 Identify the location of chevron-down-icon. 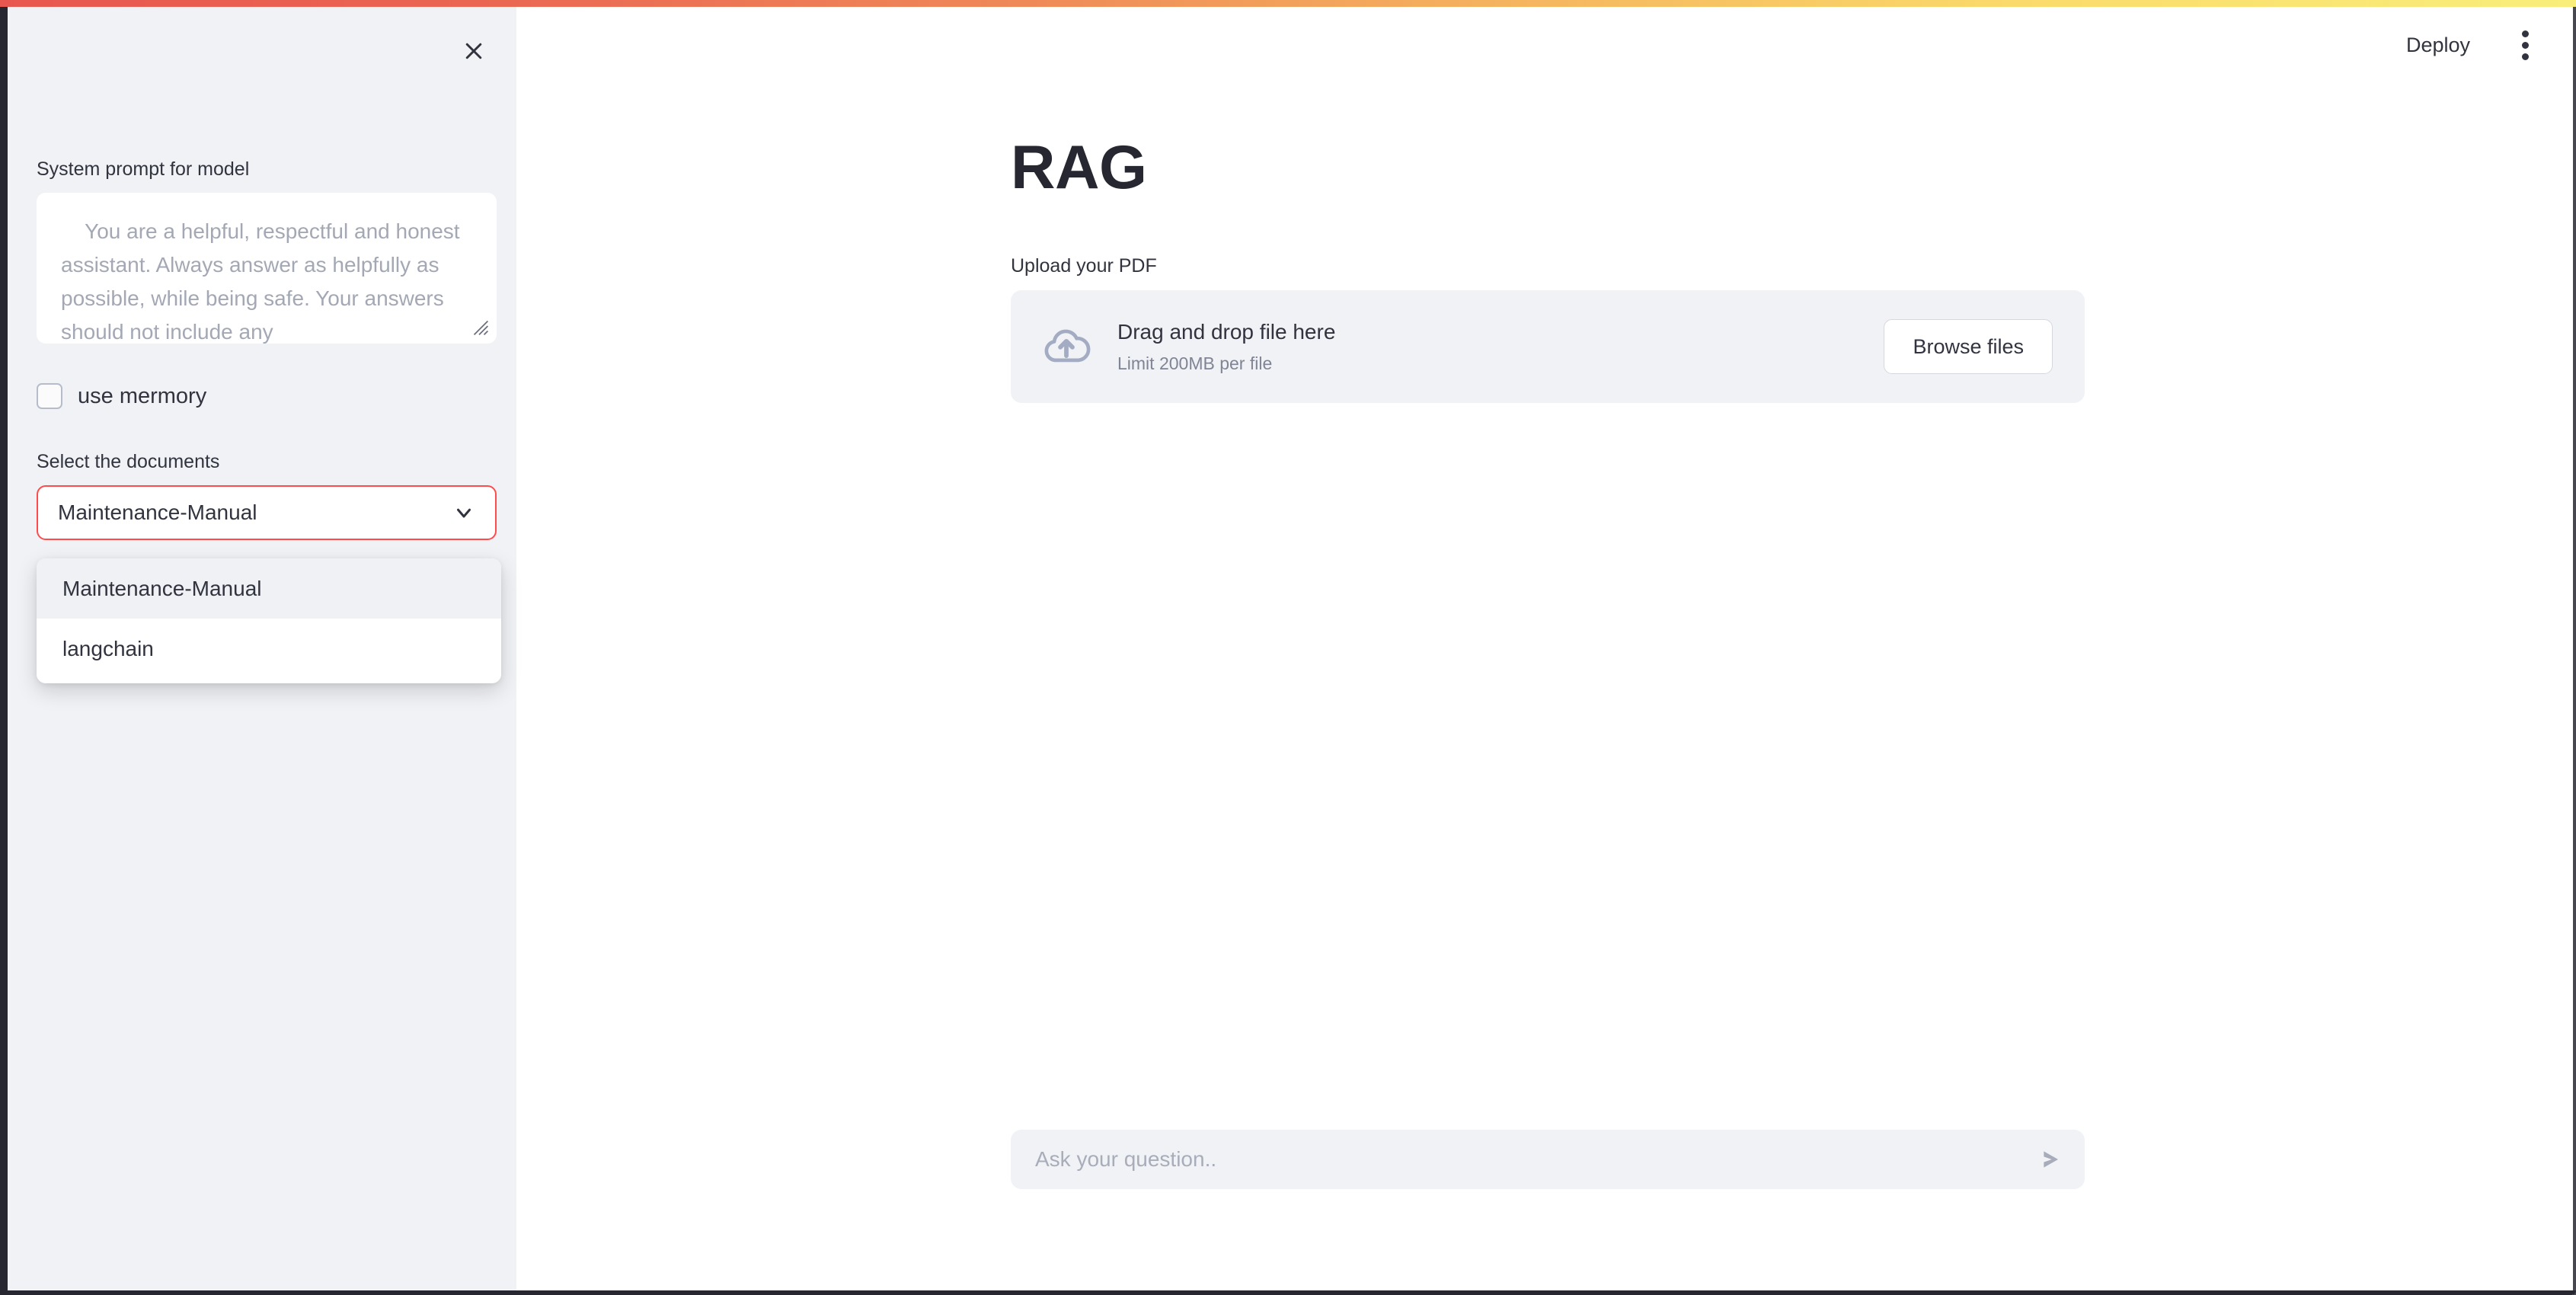
(464, 513).